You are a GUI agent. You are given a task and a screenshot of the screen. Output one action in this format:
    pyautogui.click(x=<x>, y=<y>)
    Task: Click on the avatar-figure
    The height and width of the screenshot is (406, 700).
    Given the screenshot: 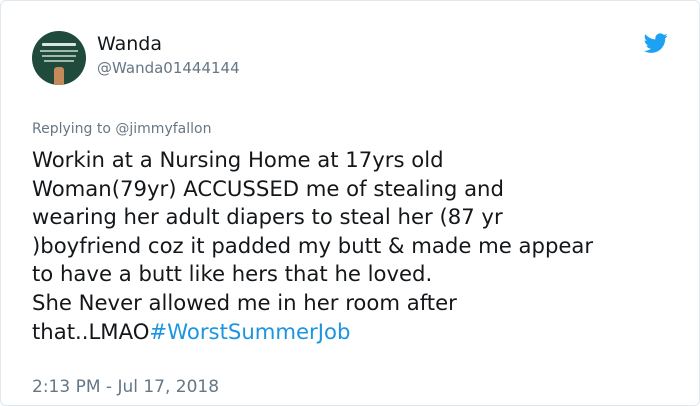 What is the action you would take?
    pyautogui.click(x=59, y=76)
    